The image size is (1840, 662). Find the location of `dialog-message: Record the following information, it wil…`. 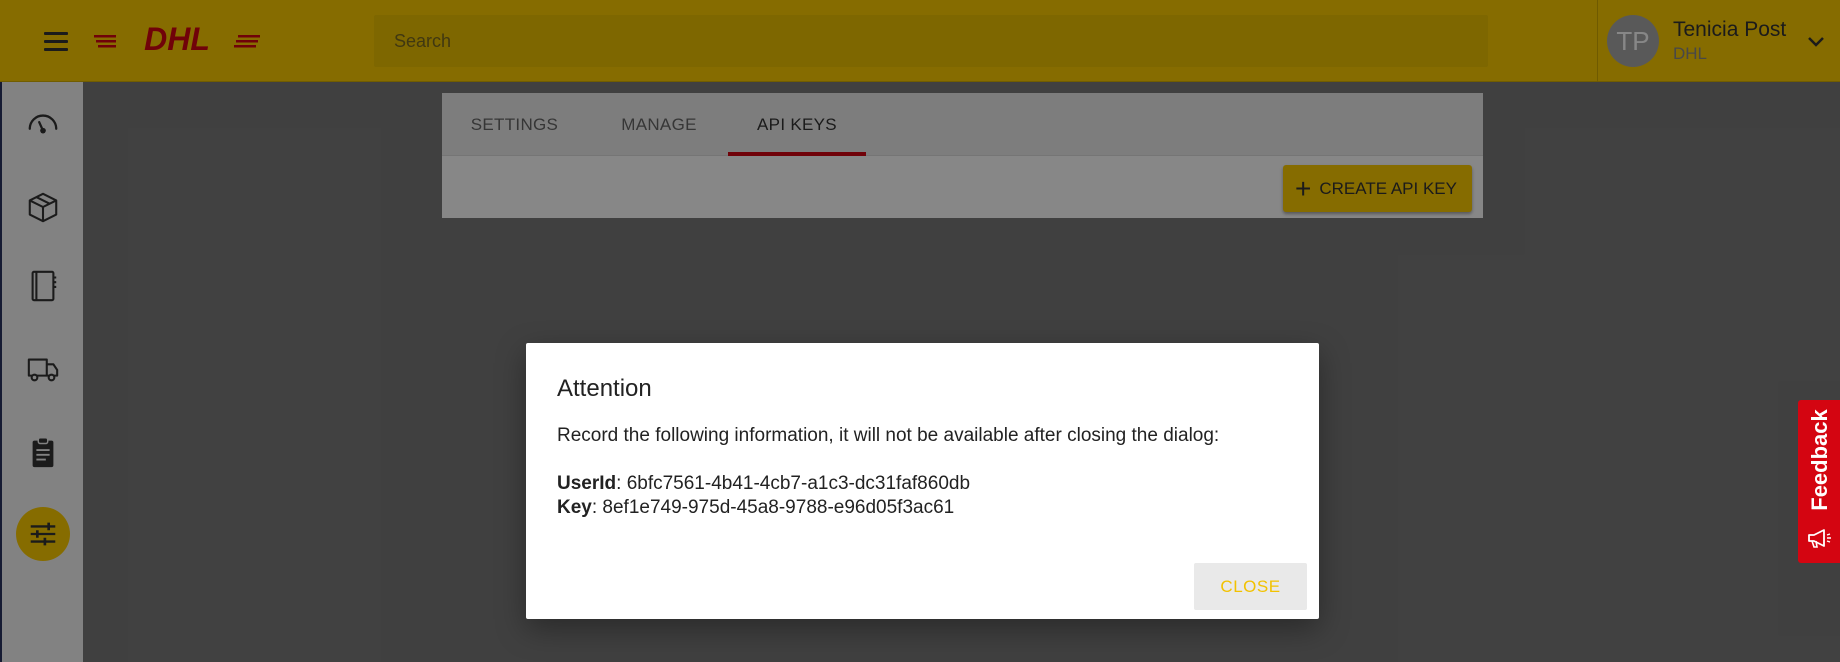

dialog-message: Record the following information, it wil… is located at coordinates (888, 435).